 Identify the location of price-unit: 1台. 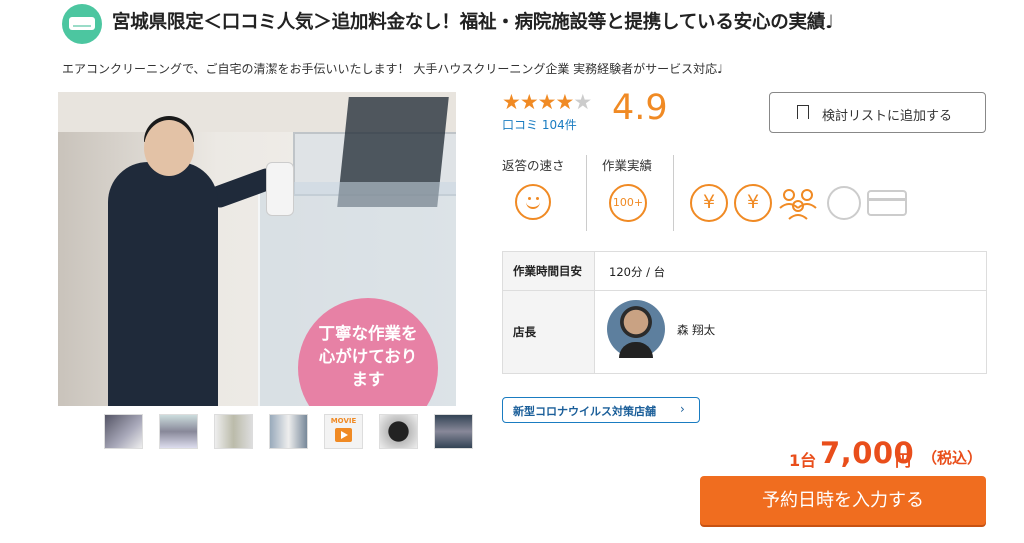
(803, 460).